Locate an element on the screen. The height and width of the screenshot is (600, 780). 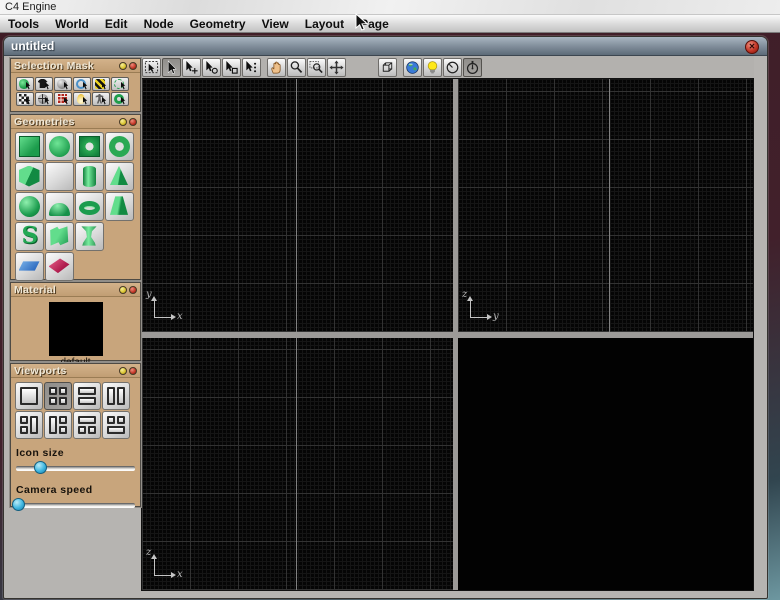
camera-speed-label: Camera speed is located at coordinates (54, 490).